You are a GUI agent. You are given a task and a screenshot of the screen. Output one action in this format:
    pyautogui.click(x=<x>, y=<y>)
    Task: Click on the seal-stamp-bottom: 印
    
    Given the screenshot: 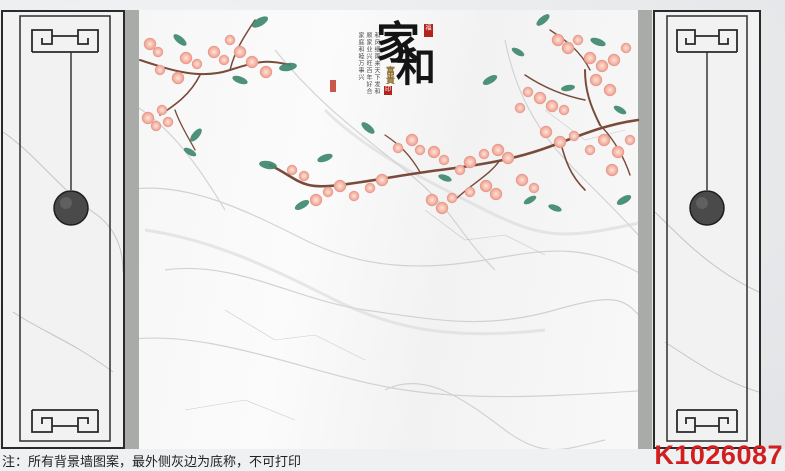 What is the action you would take?
    pyautogui.click(x=388, y=90)
    